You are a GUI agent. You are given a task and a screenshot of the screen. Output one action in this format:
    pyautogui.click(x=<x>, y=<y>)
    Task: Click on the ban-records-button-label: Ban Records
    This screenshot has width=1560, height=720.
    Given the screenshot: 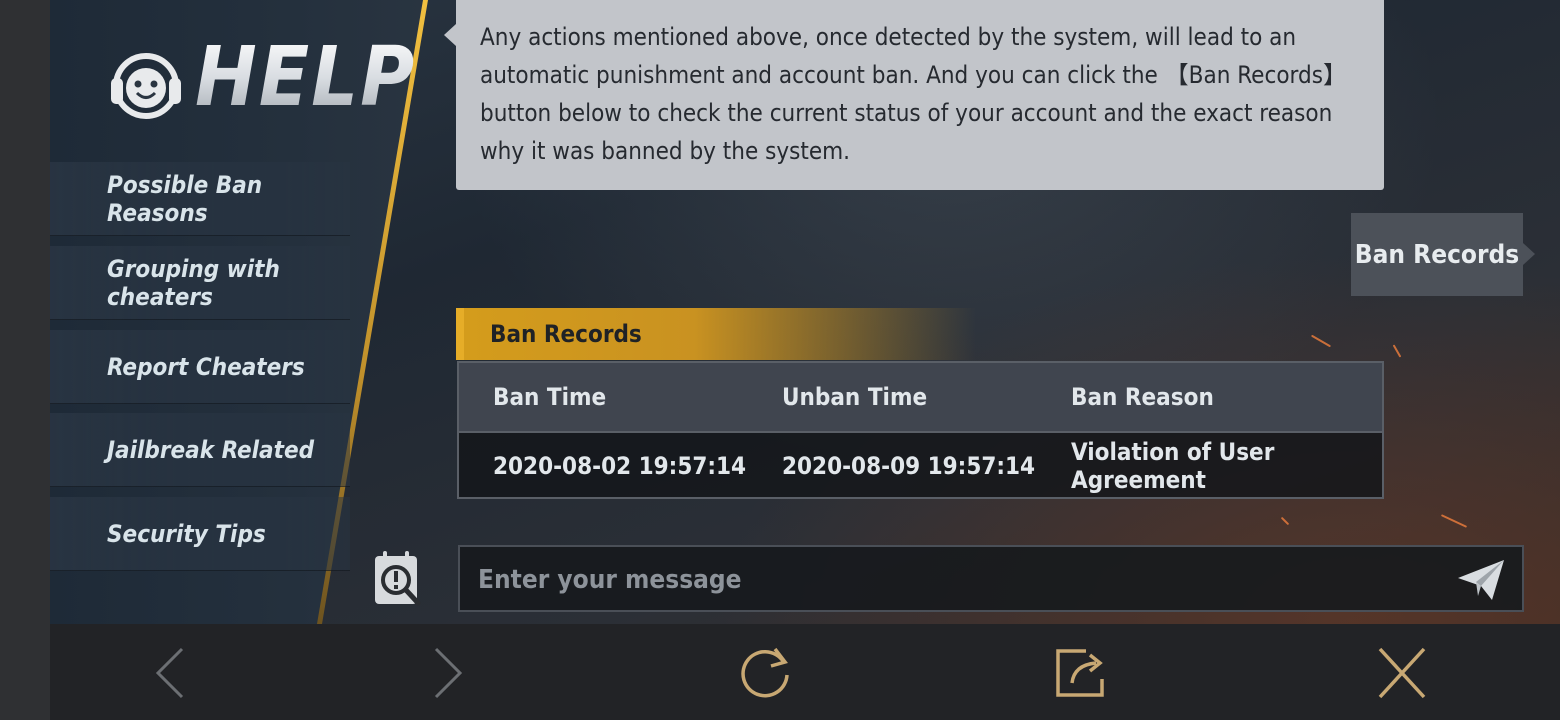 What is the action you would take?
    pyautogui.click(x=1437, y=254)
    